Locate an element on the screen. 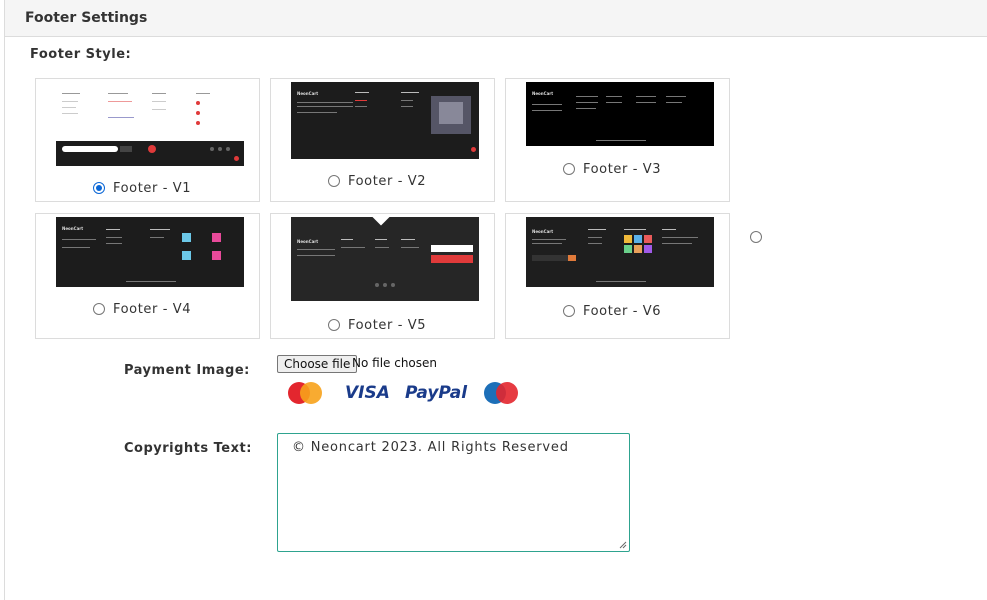 The image size is (987, 600). copyrights-value: © Neoncart 2023. All Rights Reserved is located at coordinates (430, 447).